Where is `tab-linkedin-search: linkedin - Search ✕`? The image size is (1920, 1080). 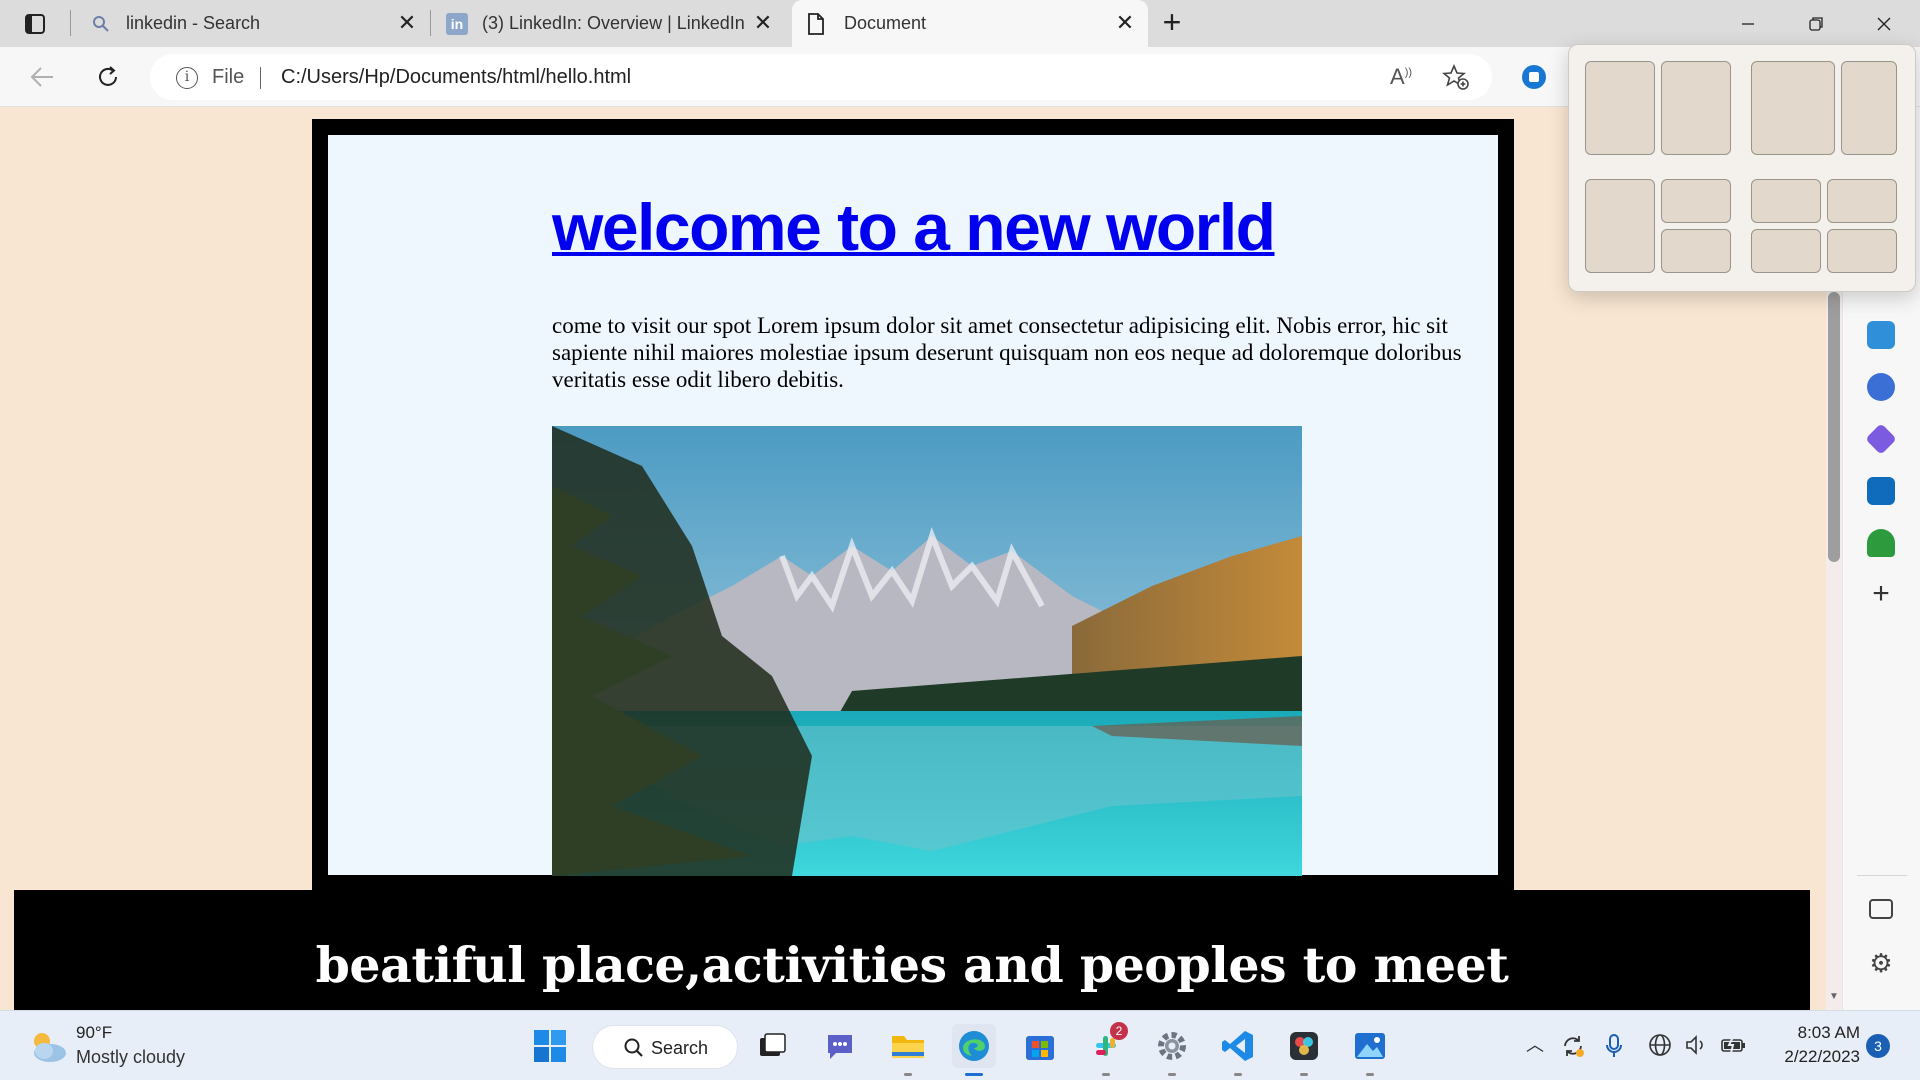 tab-linkedin-search: linkedin - Search ✕ is located at coordinates (255, 23).